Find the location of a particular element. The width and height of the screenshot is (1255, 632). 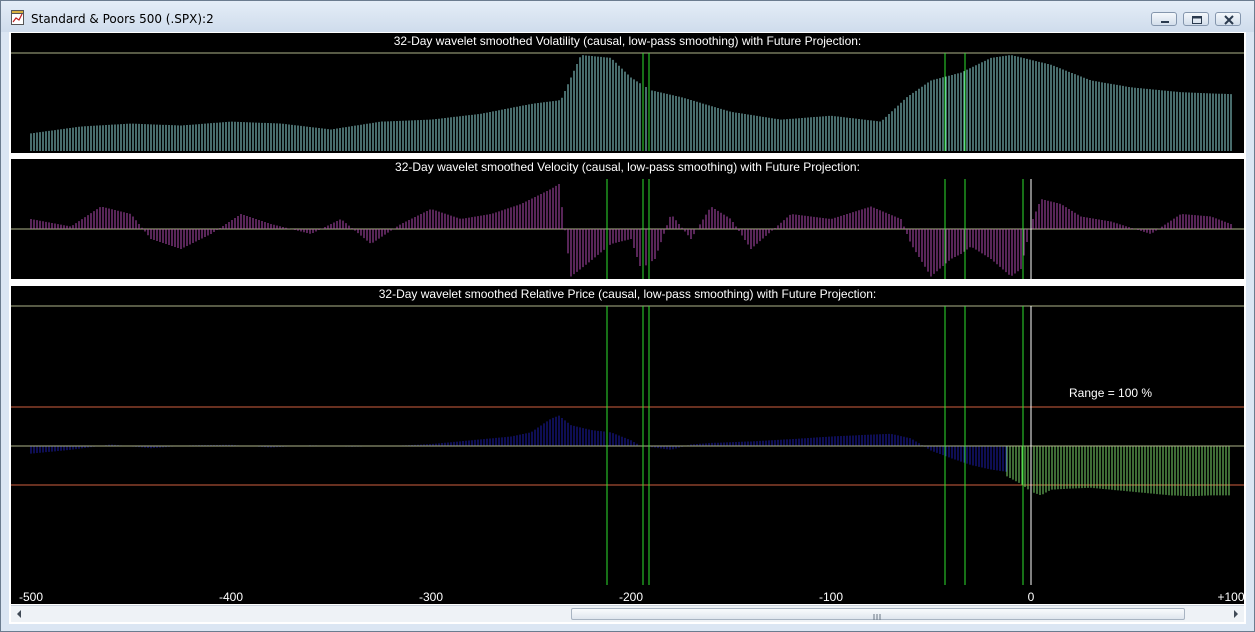

x-tick-label: +100 is located at coordinates (1231, 597).